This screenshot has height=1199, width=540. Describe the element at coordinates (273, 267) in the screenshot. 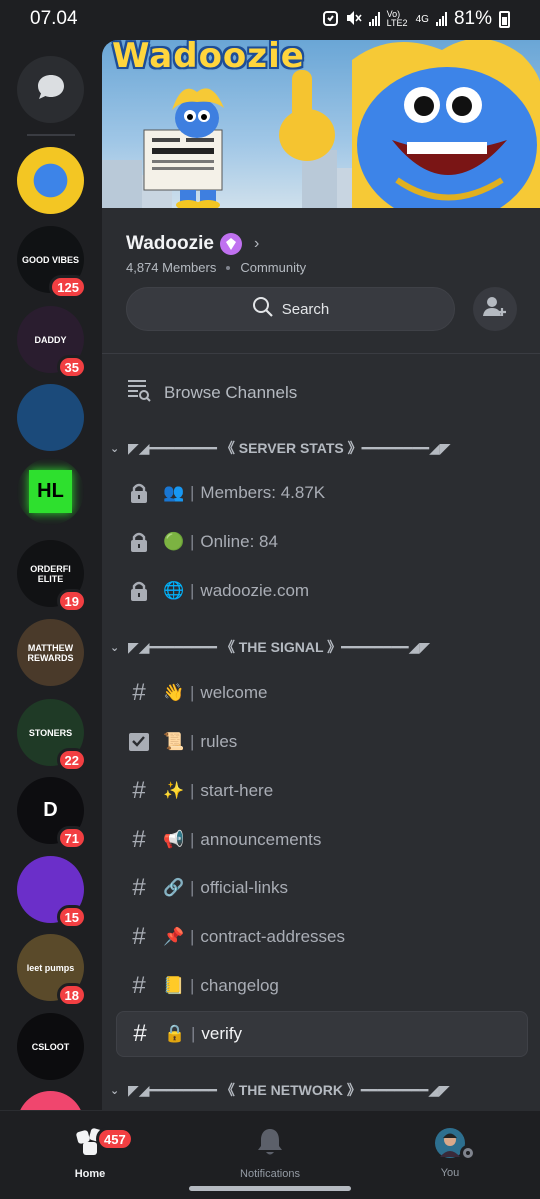

I see `server-type: Community` at that location.